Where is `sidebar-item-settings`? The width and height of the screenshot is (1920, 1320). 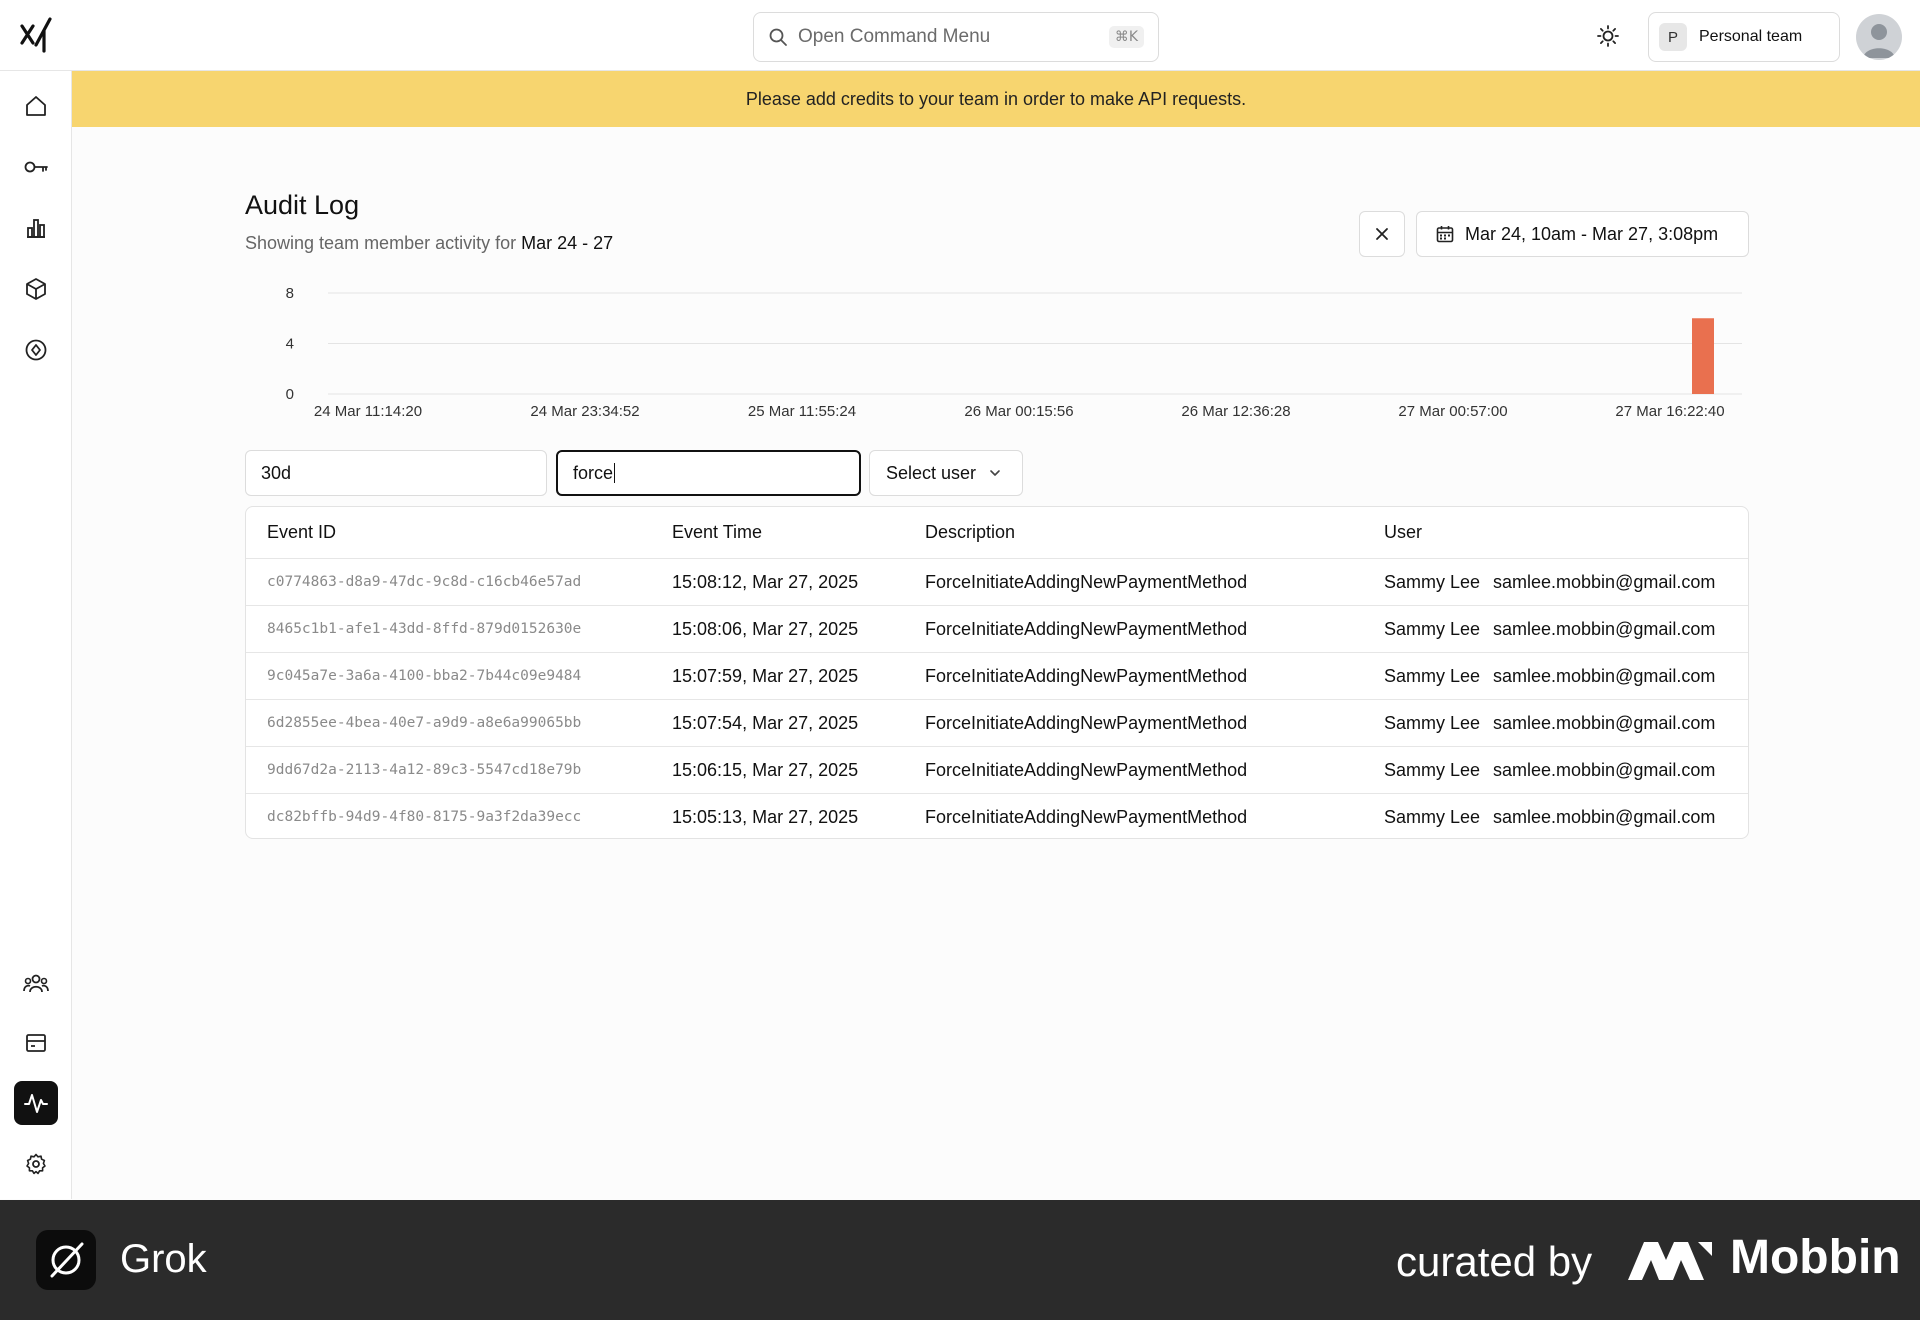 sidebar-item-settings is located at coordinates (36, 1164).